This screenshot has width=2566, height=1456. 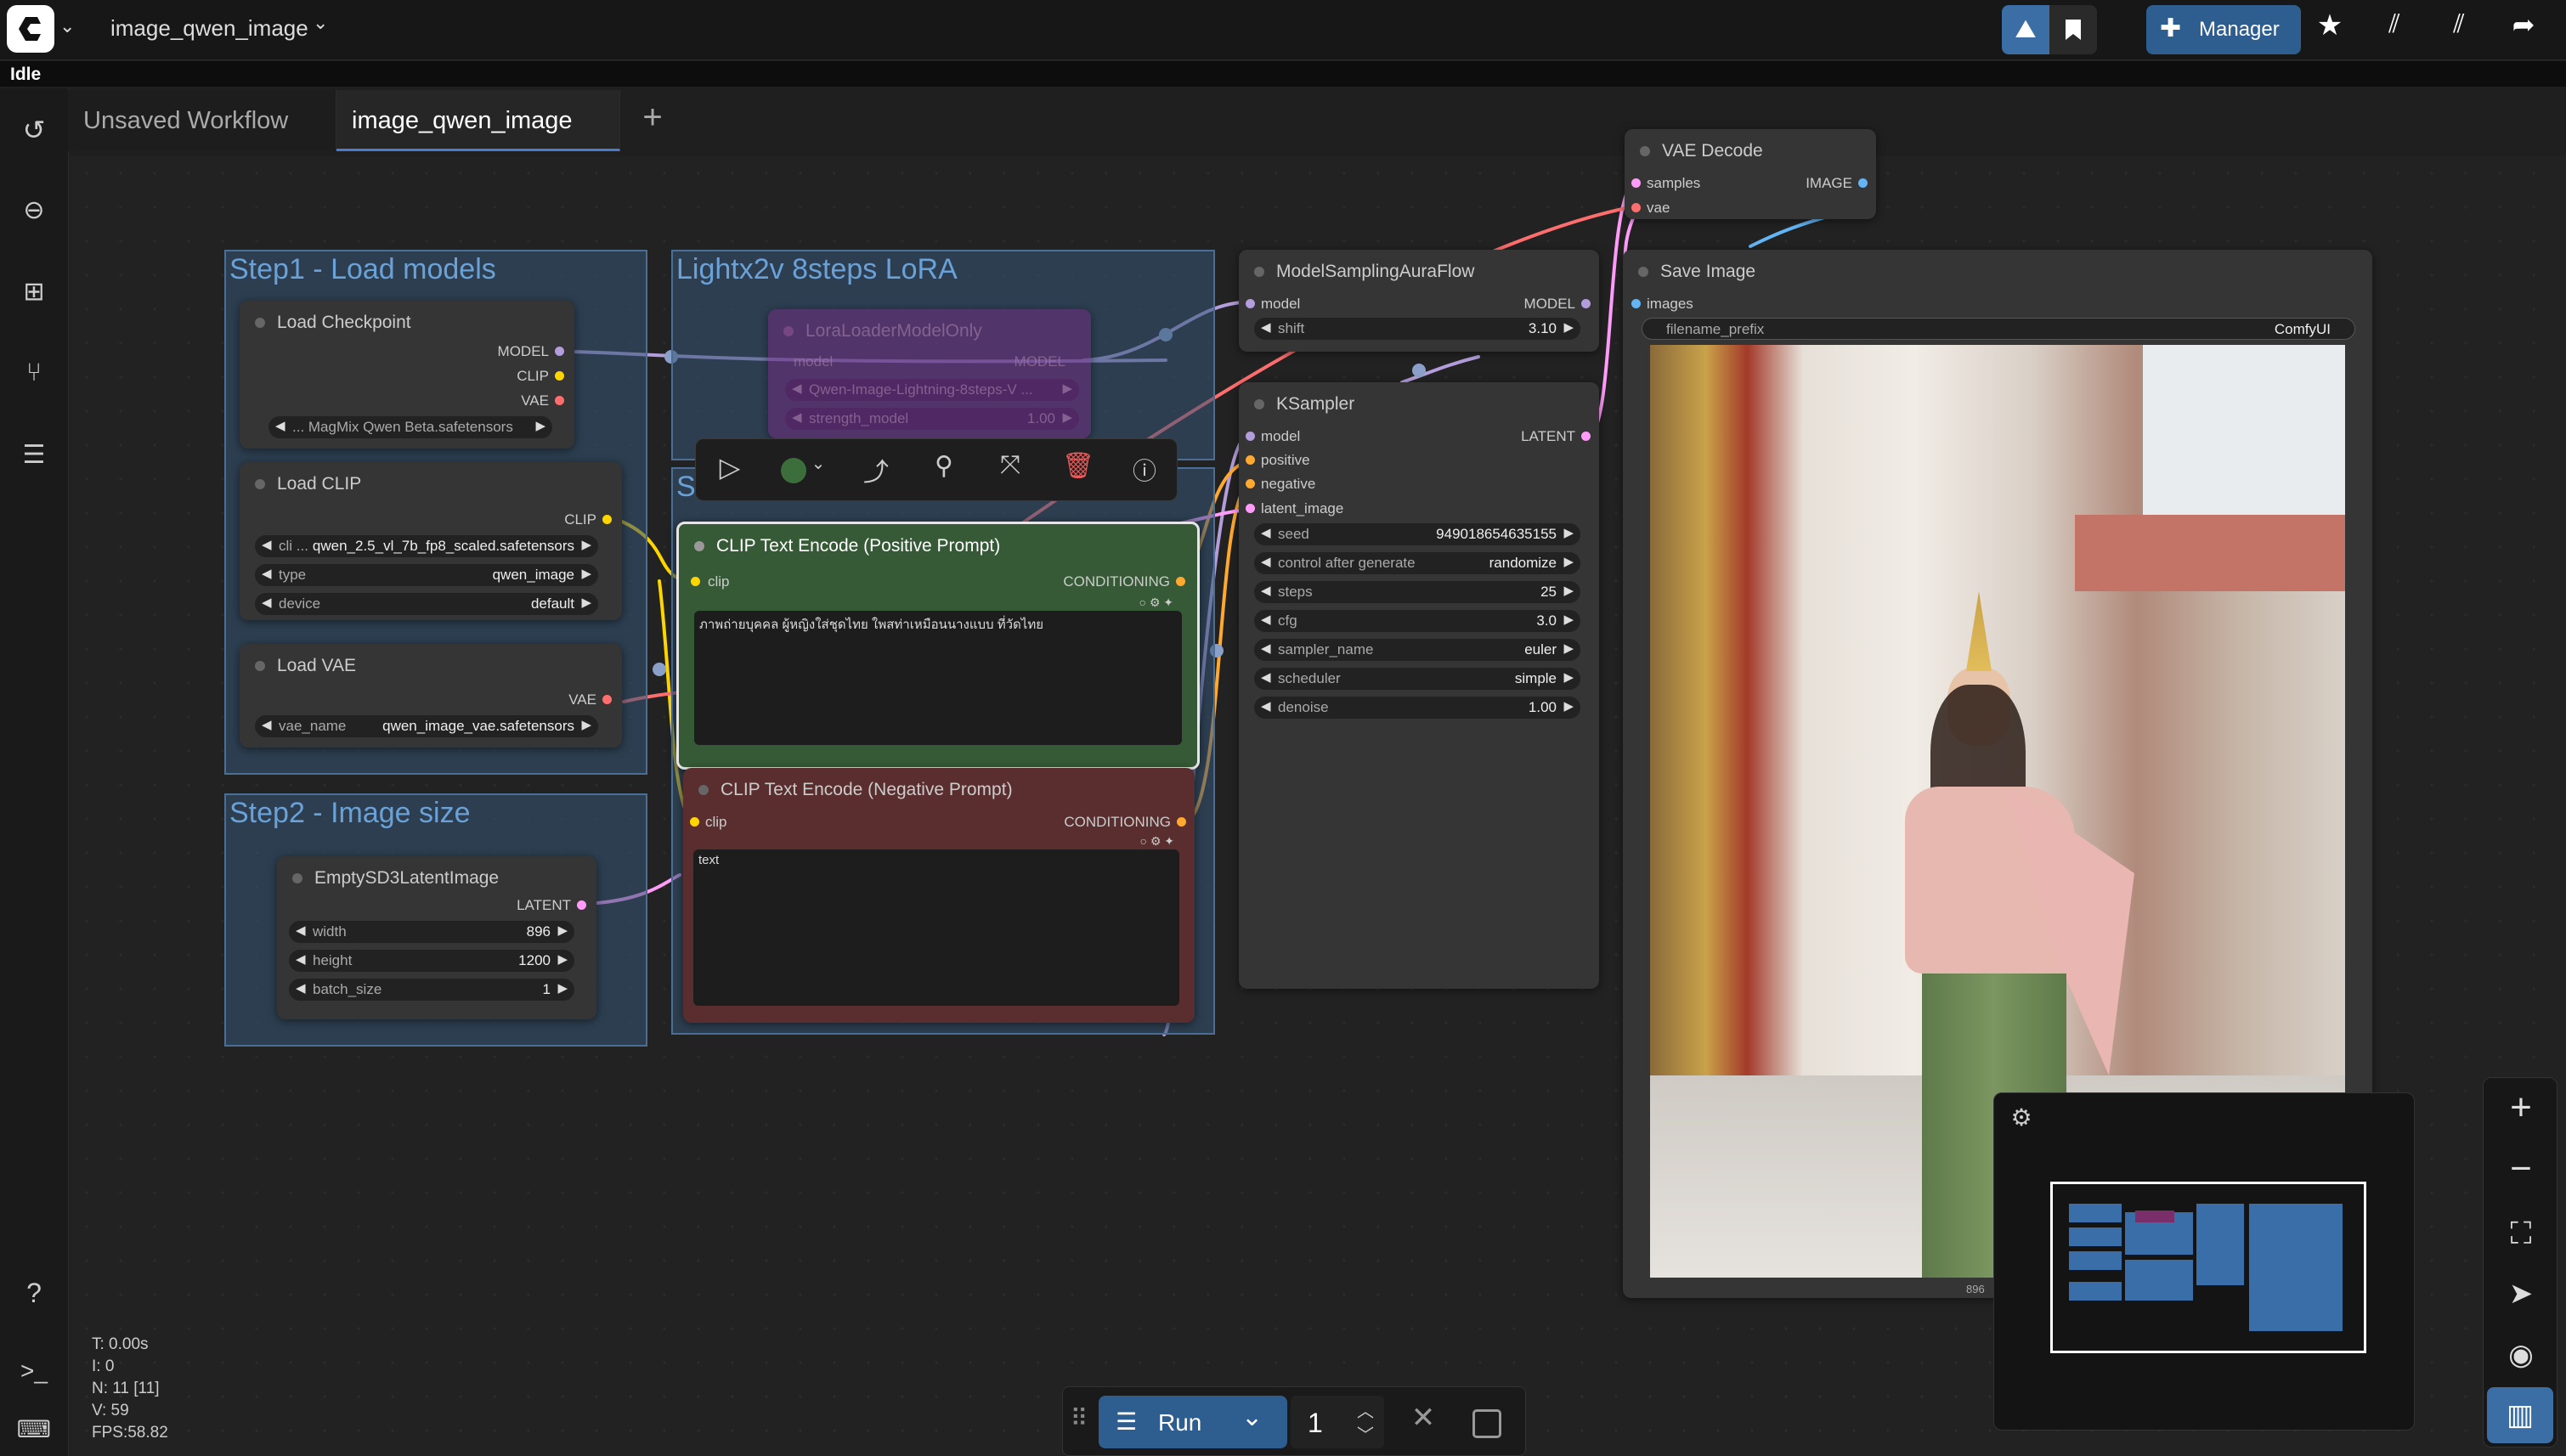 I want to click on new-tab-plus-icon: +, so click(x=652, y=118).